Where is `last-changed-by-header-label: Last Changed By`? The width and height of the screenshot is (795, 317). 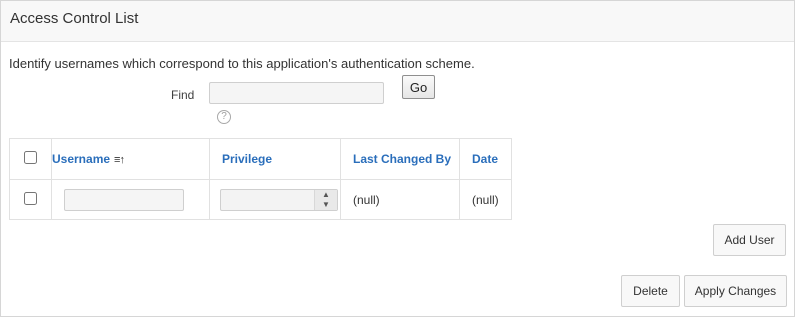
last-changed-by-header-label: Last Changed By is located at coordinates (400, 159).